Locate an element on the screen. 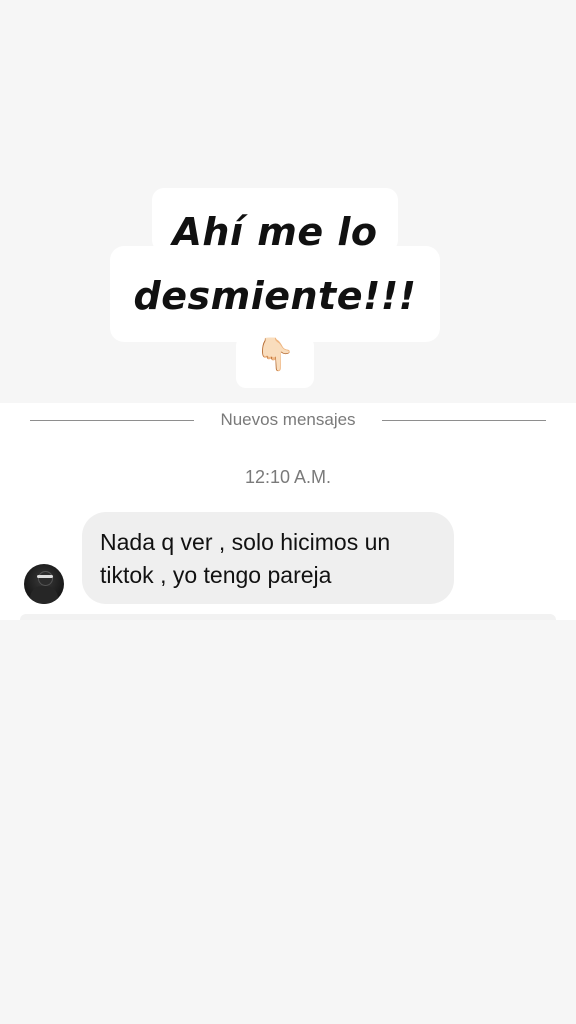  next-message-edge is located at coordinates (288, 617).